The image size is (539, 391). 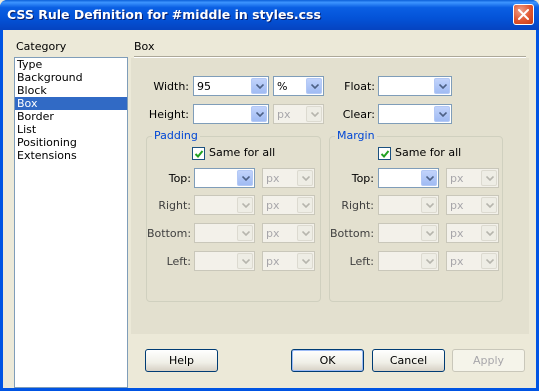 I want to click on section-title: Box, so click(x=144, y=46).